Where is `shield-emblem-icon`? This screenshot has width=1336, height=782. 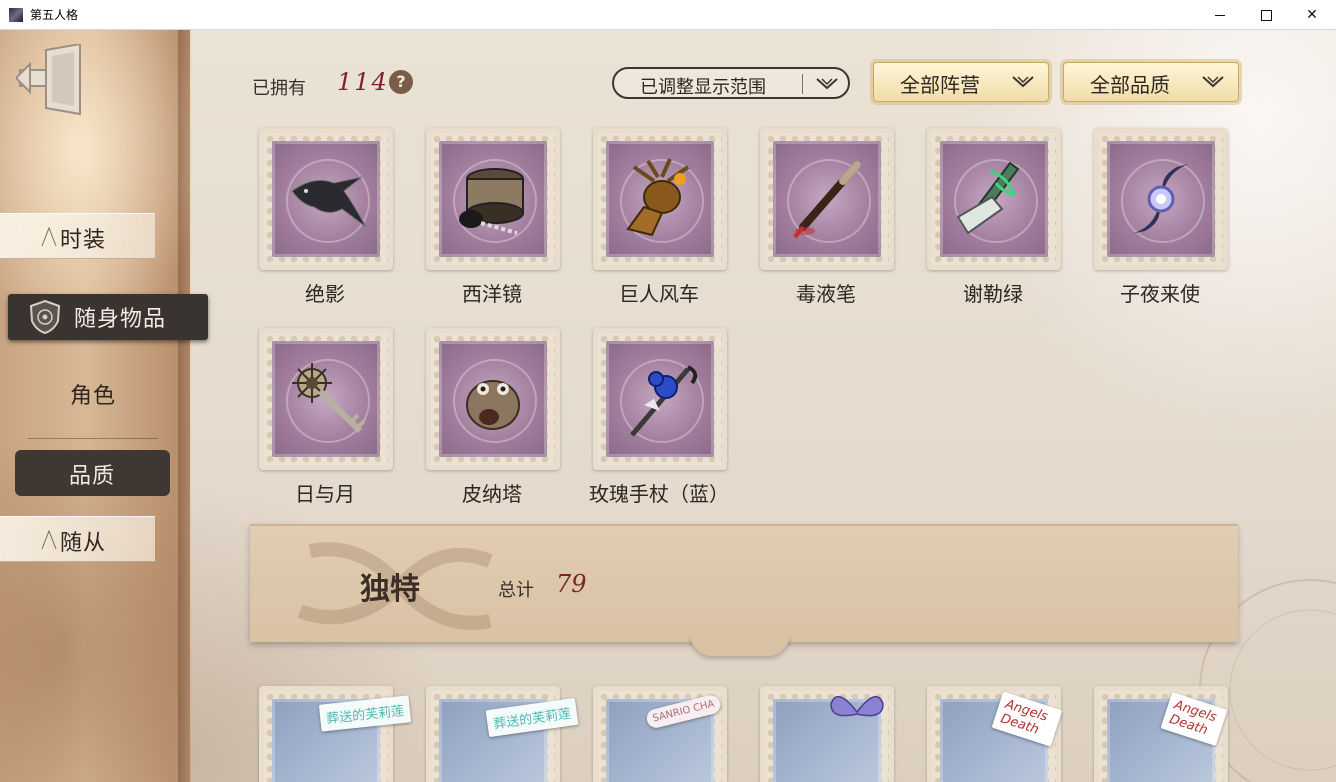 shield-emblem-icon is located at coordinates (45, 317).